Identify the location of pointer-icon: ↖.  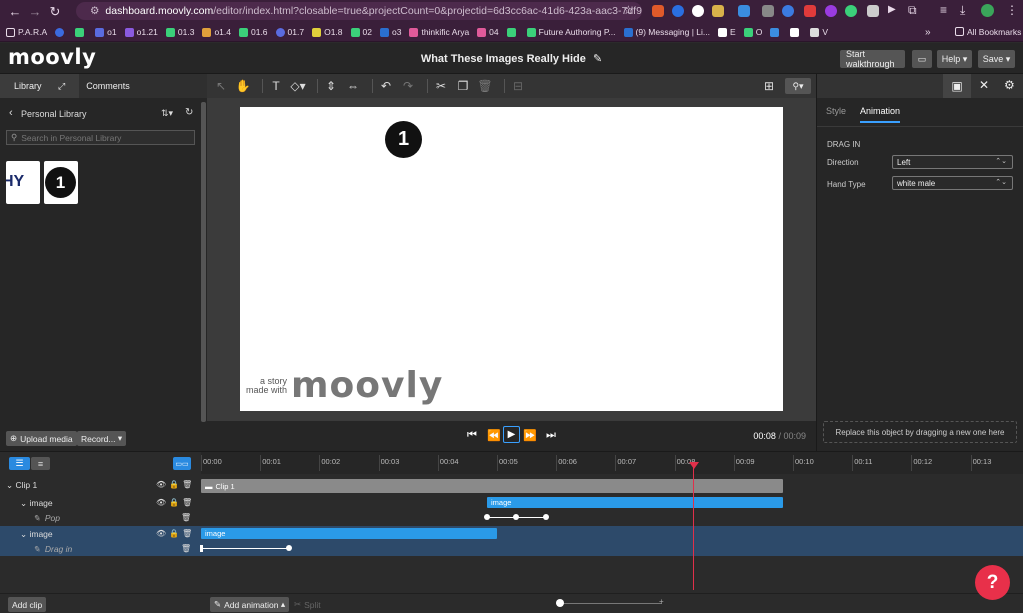
(221, 86).